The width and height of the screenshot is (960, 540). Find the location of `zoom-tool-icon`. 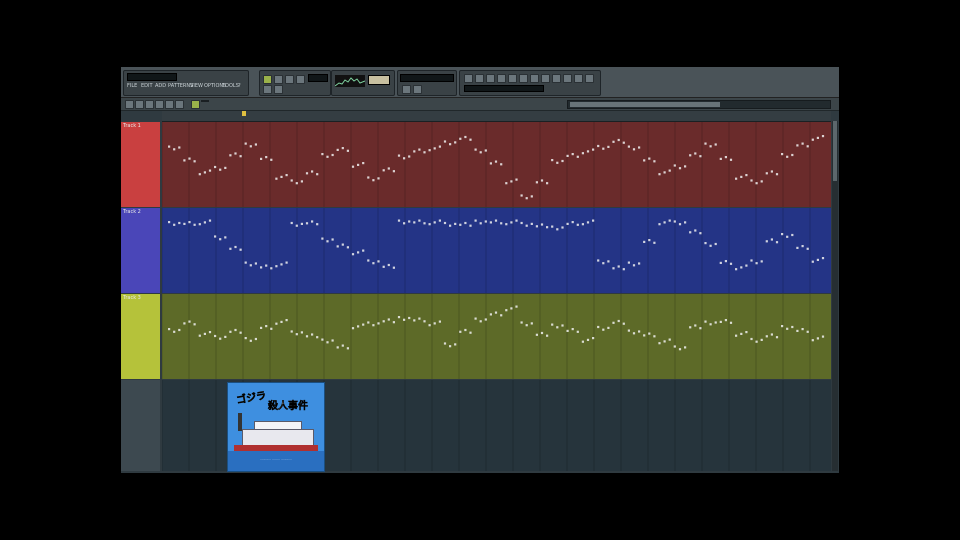

zoom-tool-icon is located at coordinates (179, 104).